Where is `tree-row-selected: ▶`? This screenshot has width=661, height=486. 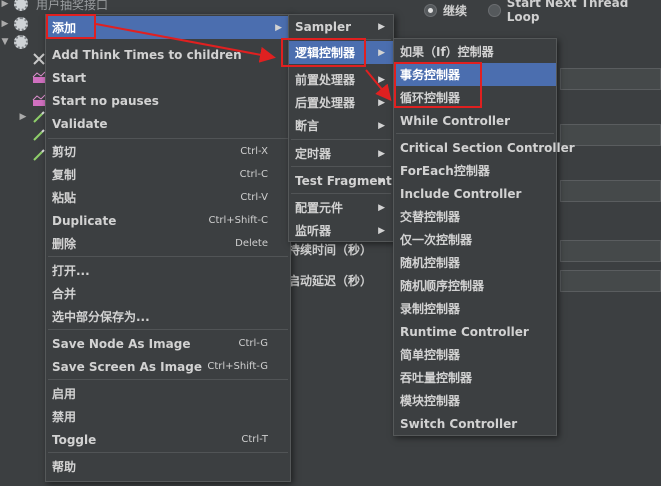 tree-row-selected: ▶ is located at coordinates (14, 24).